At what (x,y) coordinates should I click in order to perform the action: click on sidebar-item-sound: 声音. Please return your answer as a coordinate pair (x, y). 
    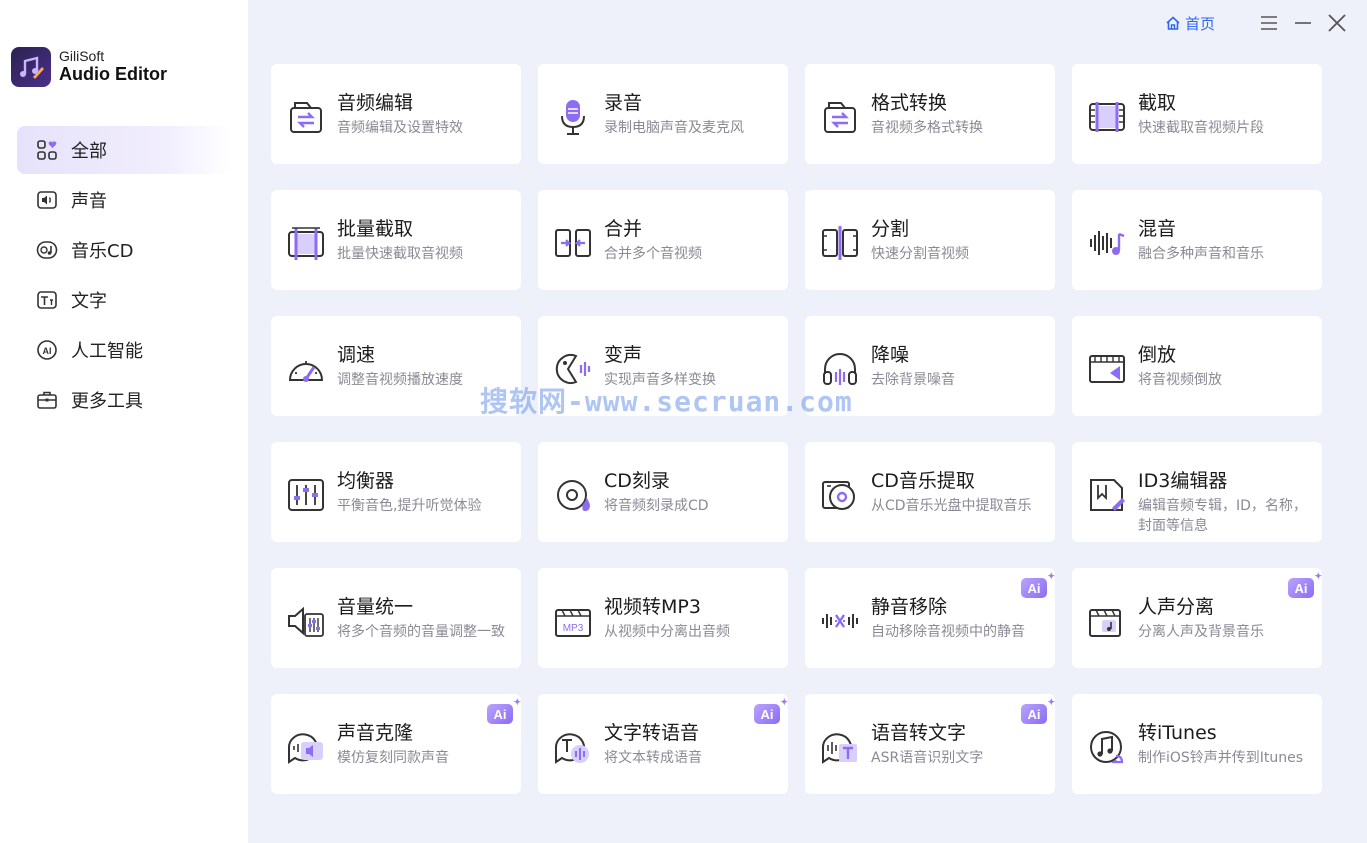
    Looking at the image, I should click on (124, 200).